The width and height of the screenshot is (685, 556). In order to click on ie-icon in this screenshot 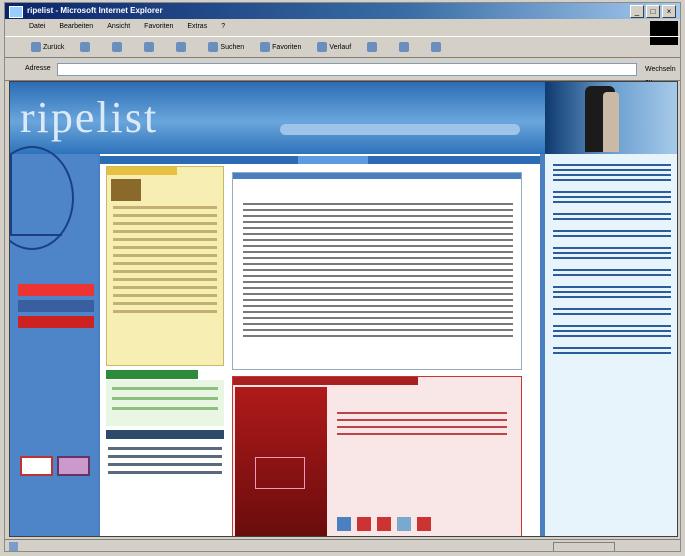, I will do `click(16, 12)`.